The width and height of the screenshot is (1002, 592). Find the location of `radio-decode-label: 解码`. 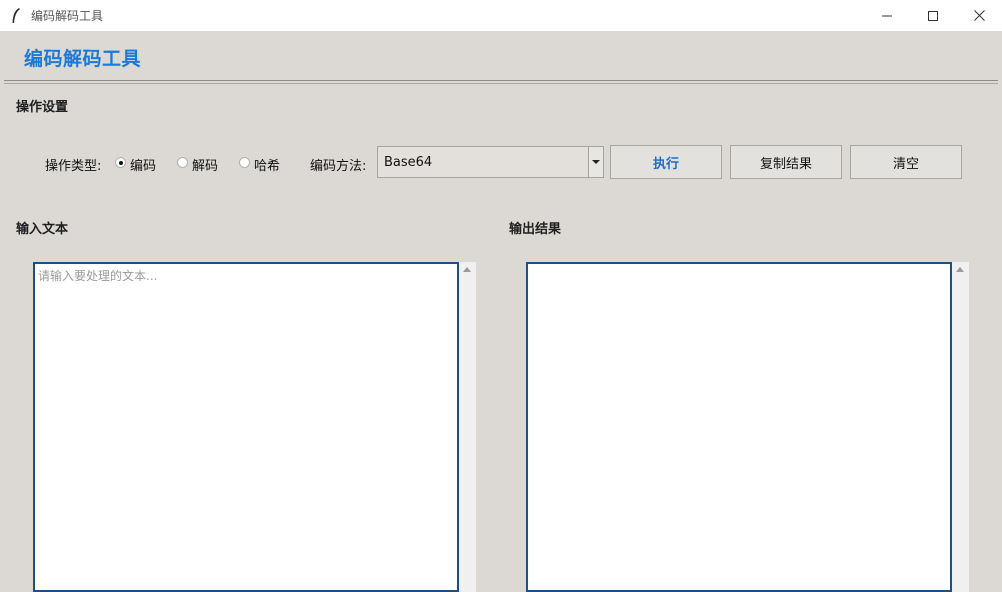

radio-decode-label: 解码 is located at coordinates (205, 164).